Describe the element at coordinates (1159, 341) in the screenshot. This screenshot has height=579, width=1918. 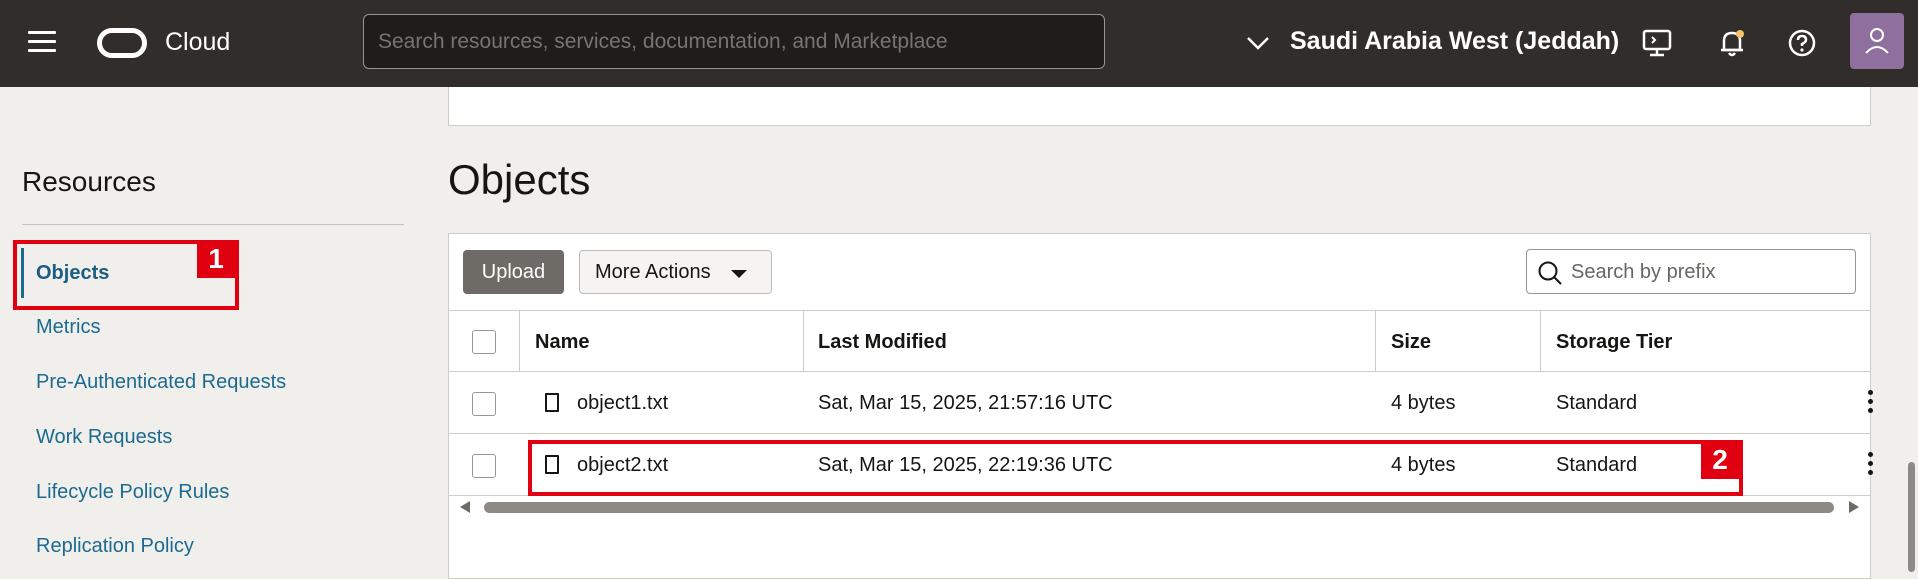
I see `table-header: Name Last Modified Size Storage Tier` at that location.